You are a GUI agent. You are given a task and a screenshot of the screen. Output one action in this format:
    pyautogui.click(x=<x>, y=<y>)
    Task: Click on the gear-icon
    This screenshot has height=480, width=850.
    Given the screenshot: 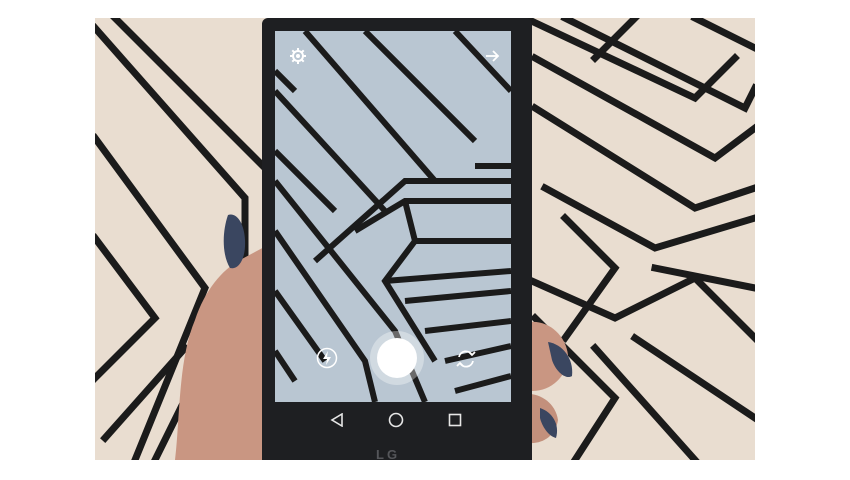 What is the action you would take?
    pyautogui.click(x=298, y=56)
    